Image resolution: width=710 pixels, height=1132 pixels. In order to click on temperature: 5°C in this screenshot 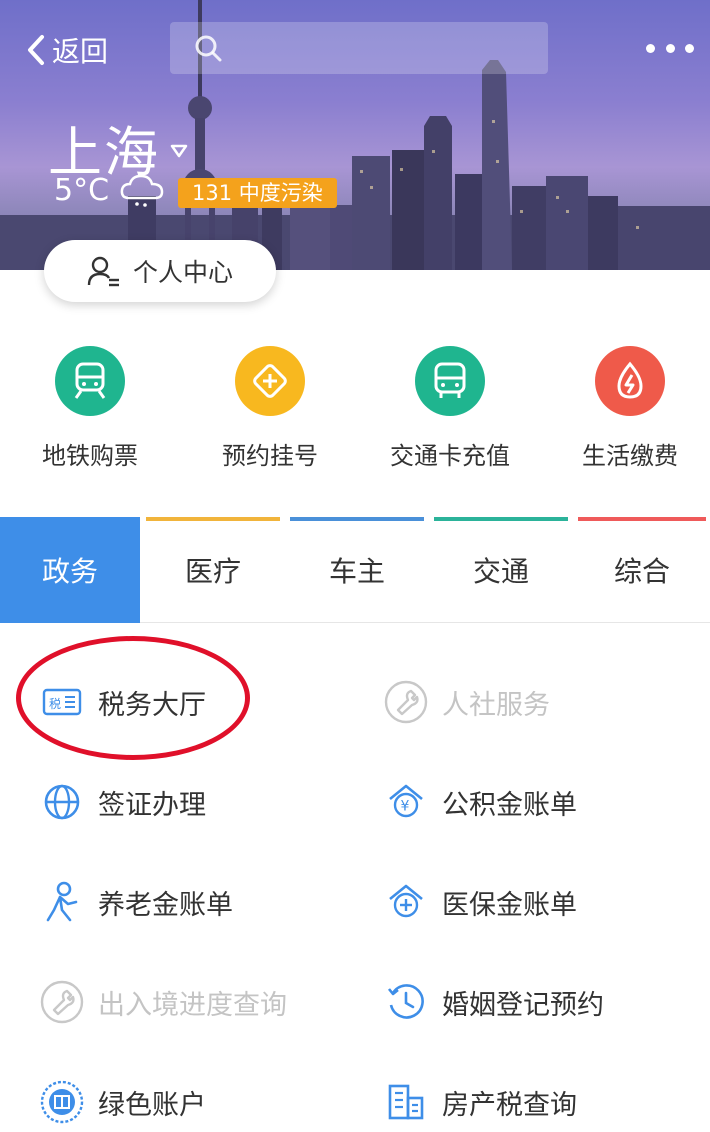, I will do `click(82, 190)`.